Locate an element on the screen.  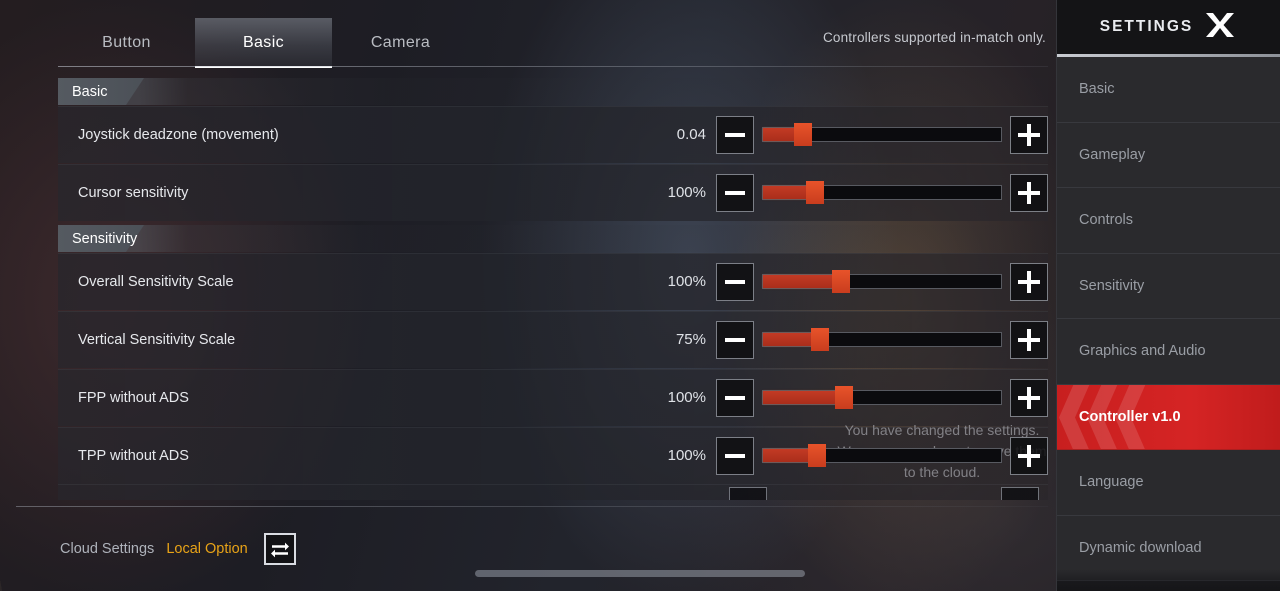
close-x-icon is located at coordinates (1220, 27).